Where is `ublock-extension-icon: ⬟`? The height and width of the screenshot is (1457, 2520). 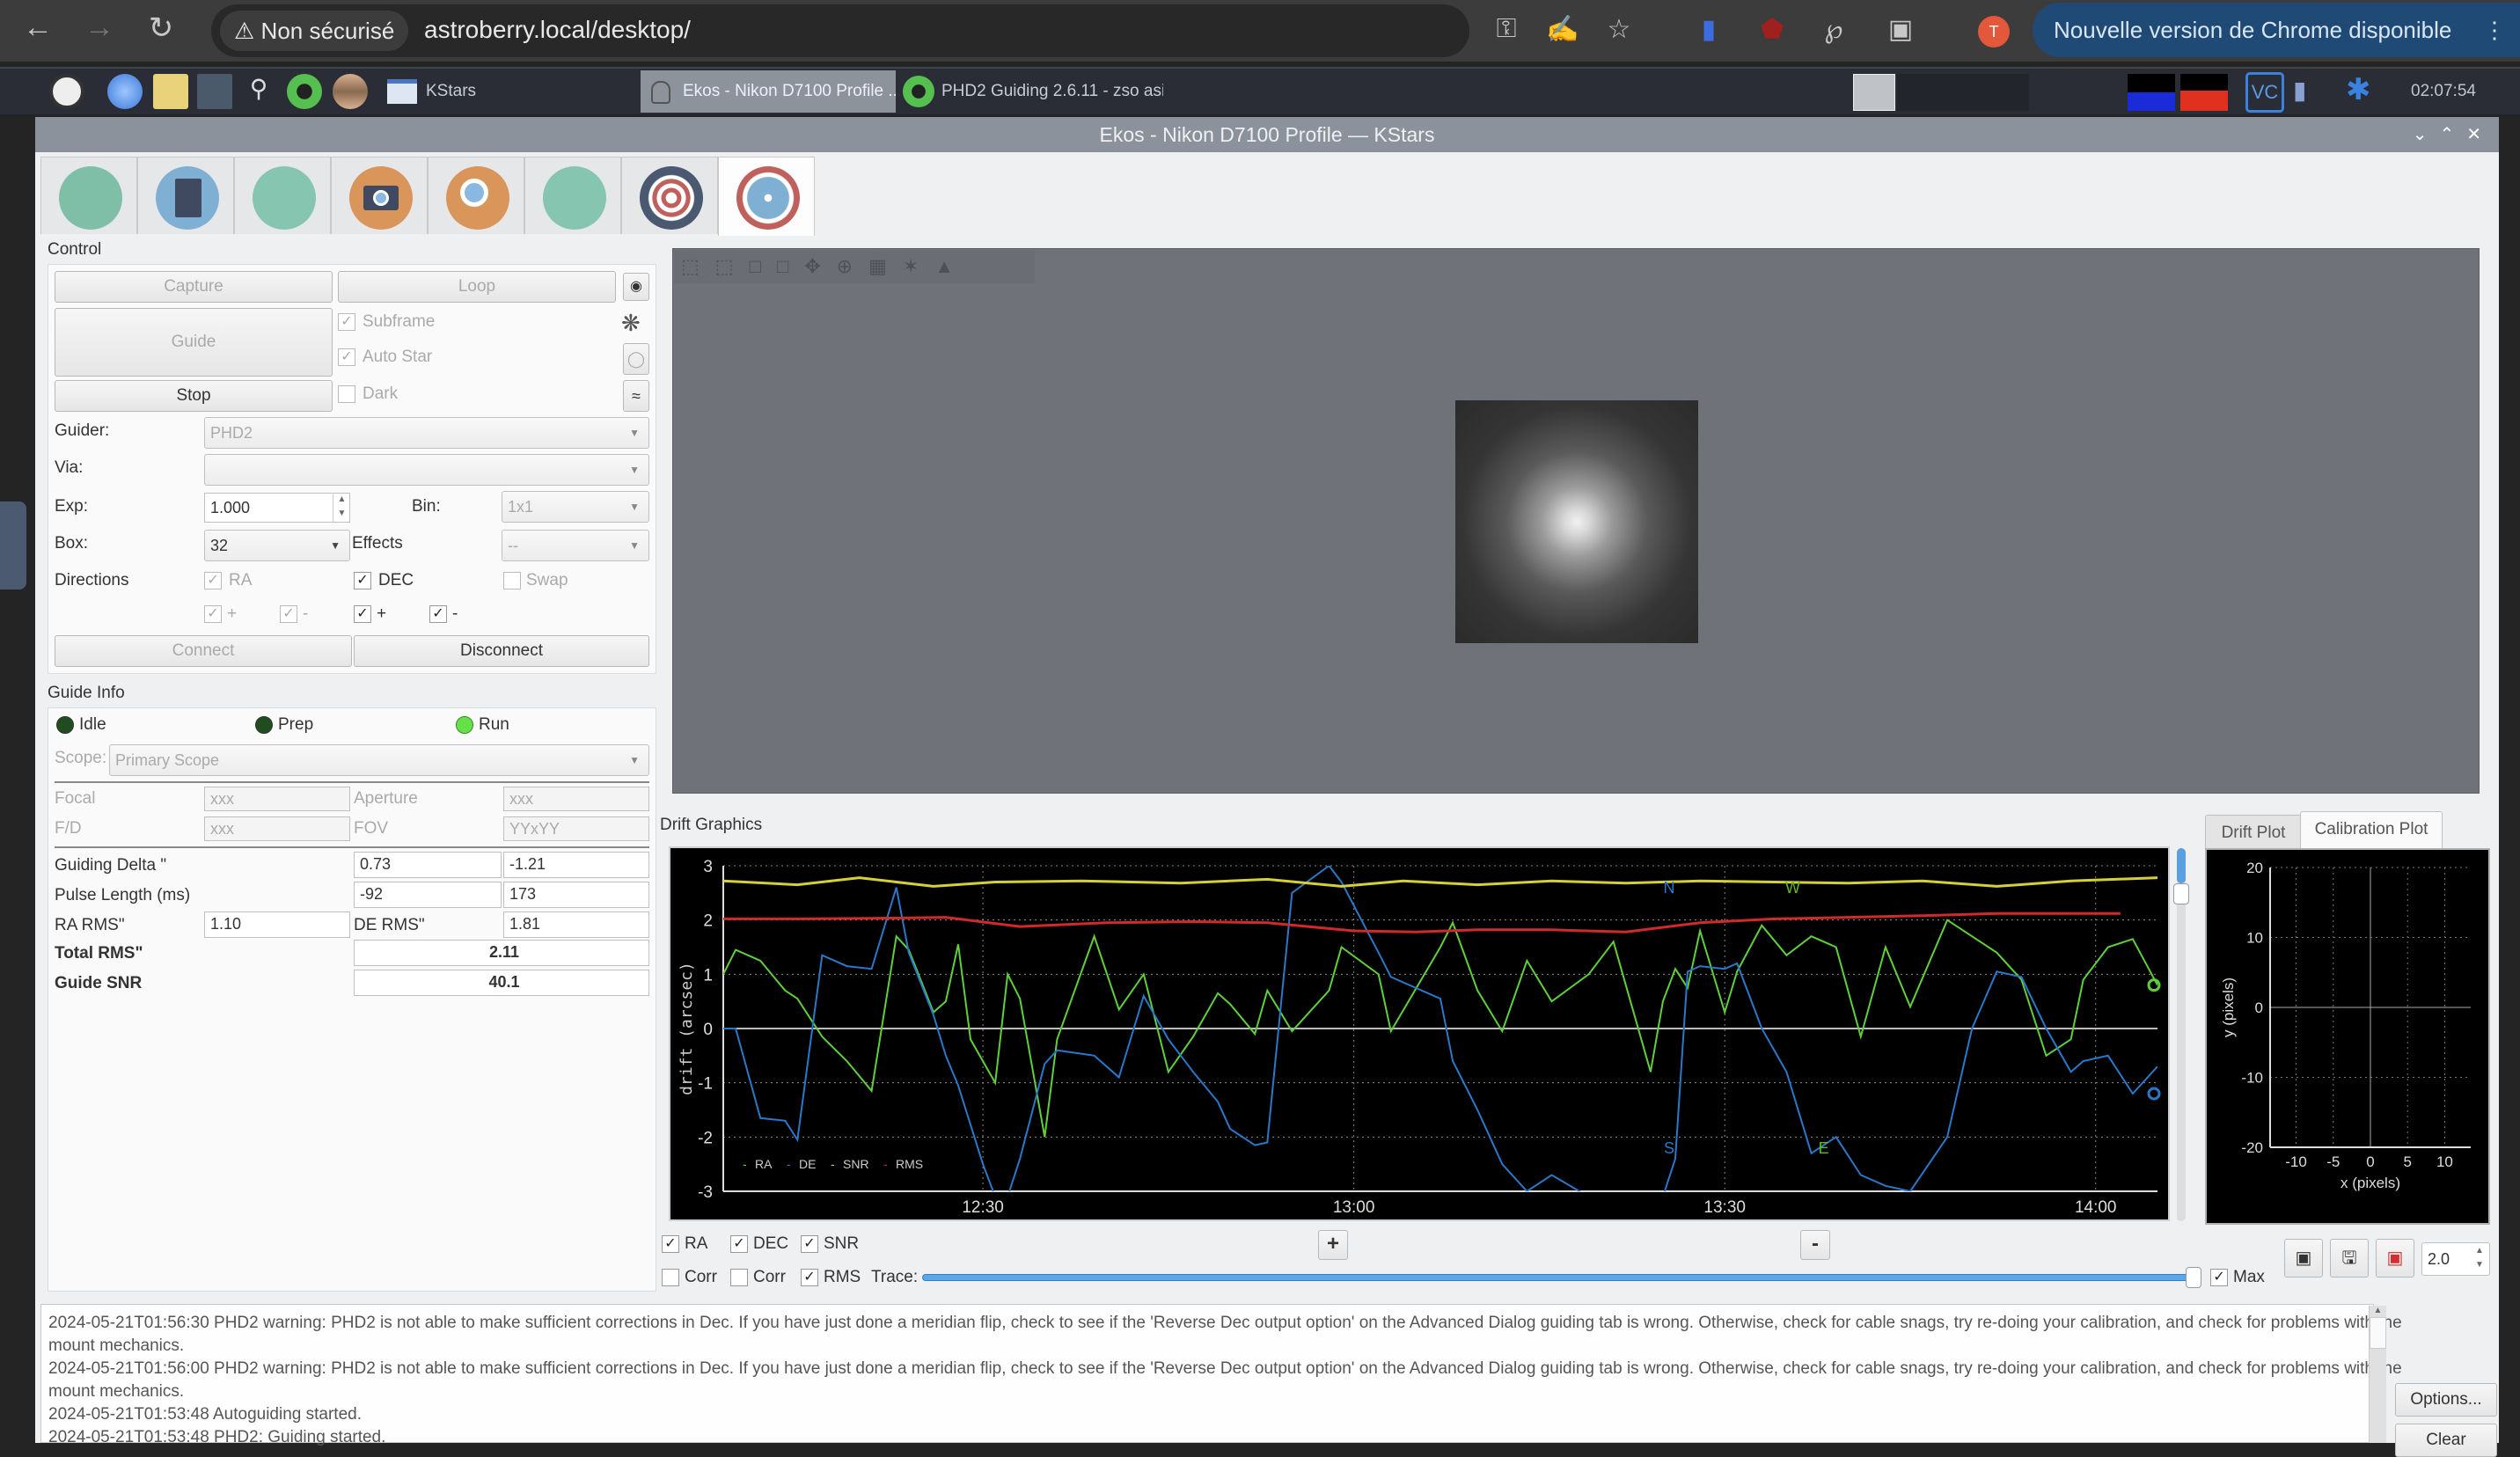
ublock-extension-icon: ⬟ is located at coordinates (1772, 29).